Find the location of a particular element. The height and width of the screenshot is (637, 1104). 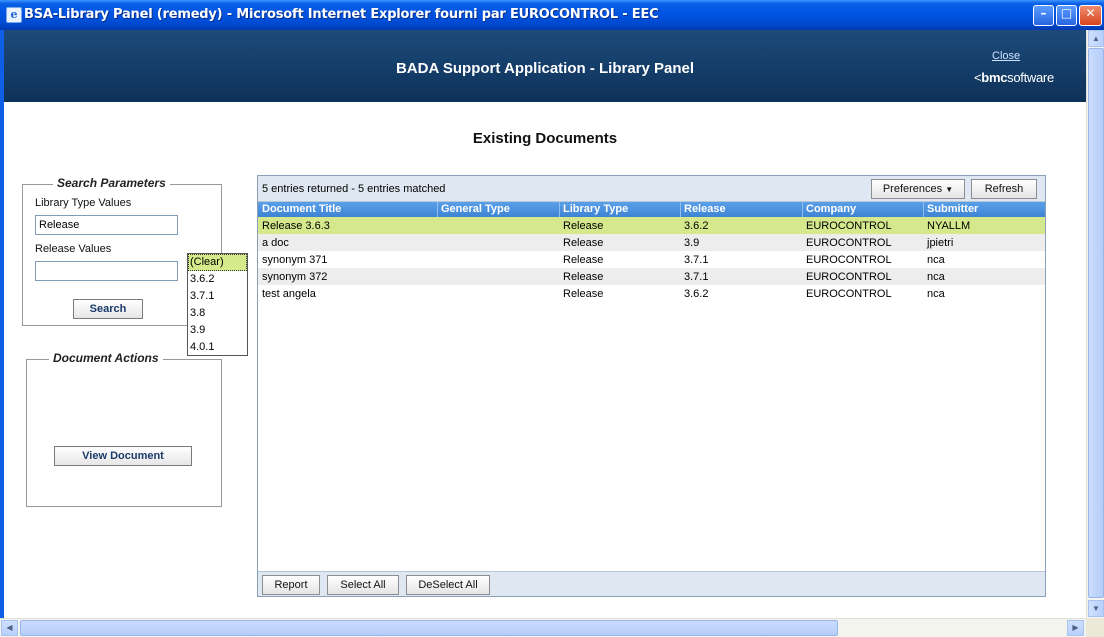

column-header: Document Title is located at coordinates (301, 209).